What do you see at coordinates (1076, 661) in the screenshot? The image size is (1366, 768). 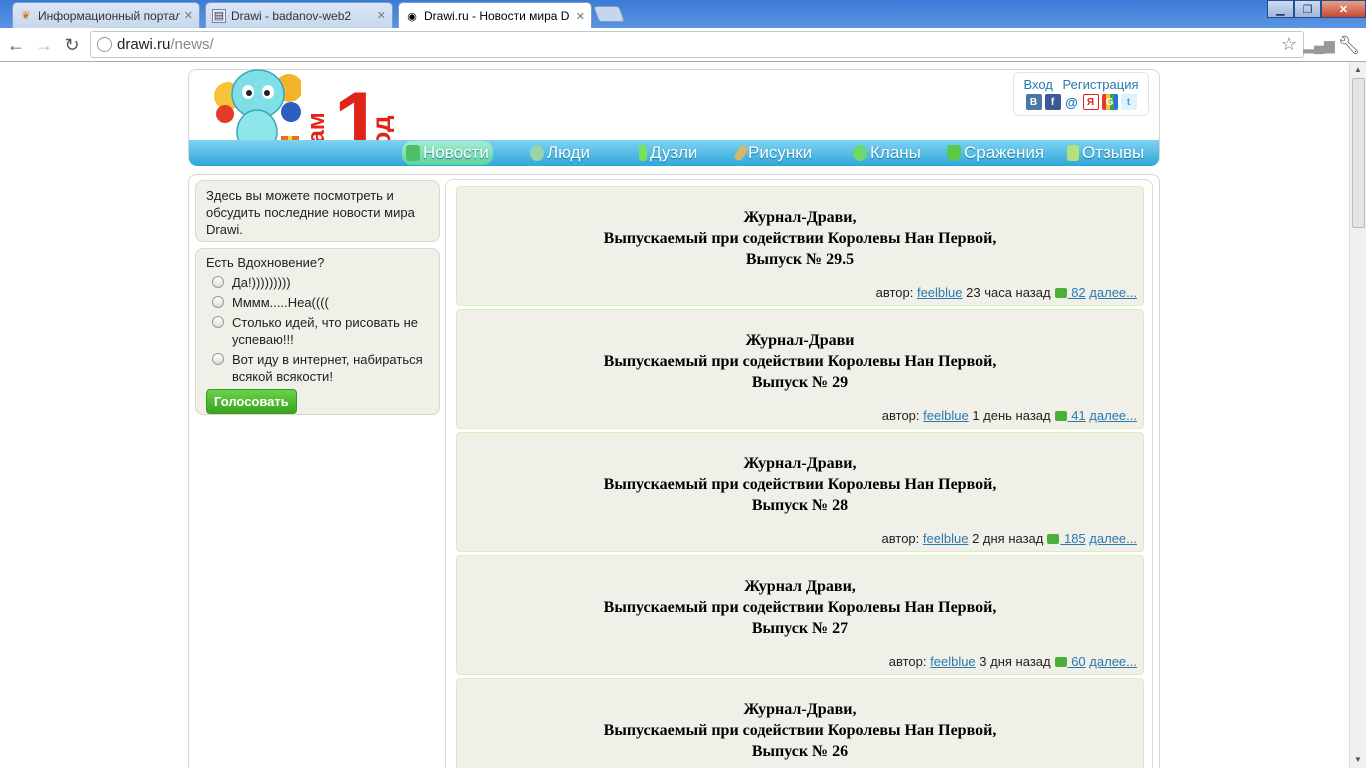 I see `comments-link: 60` at bounding box center [1076, 661].